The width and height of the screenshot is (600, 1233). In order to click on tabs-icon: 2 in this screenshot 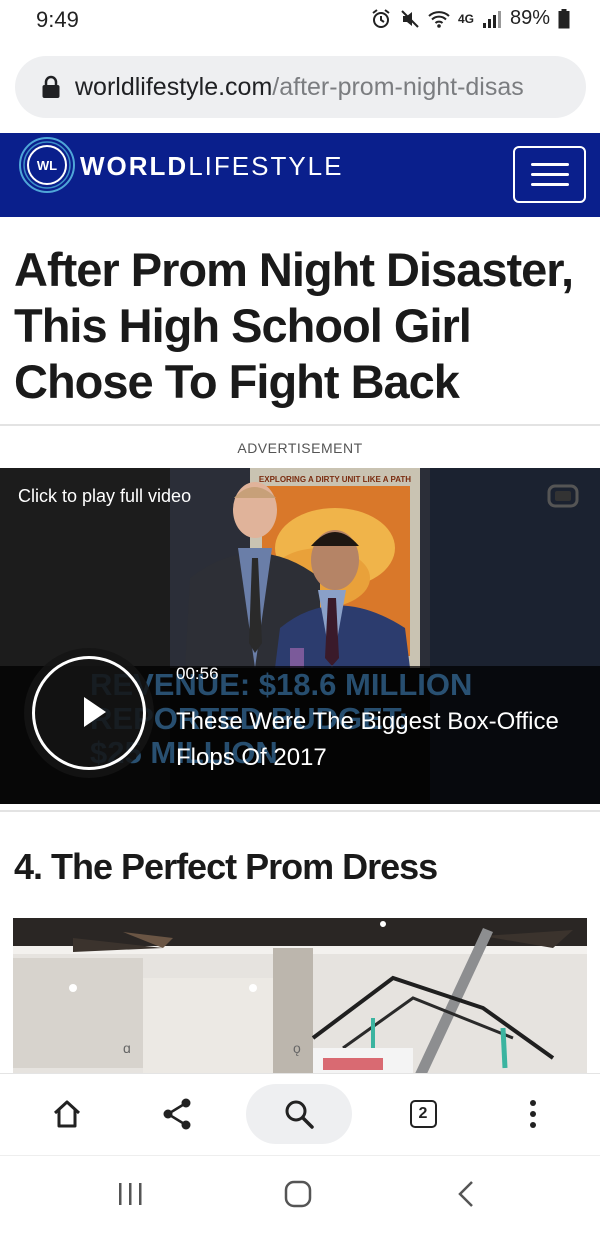, I will do `click(423, 1114)`.